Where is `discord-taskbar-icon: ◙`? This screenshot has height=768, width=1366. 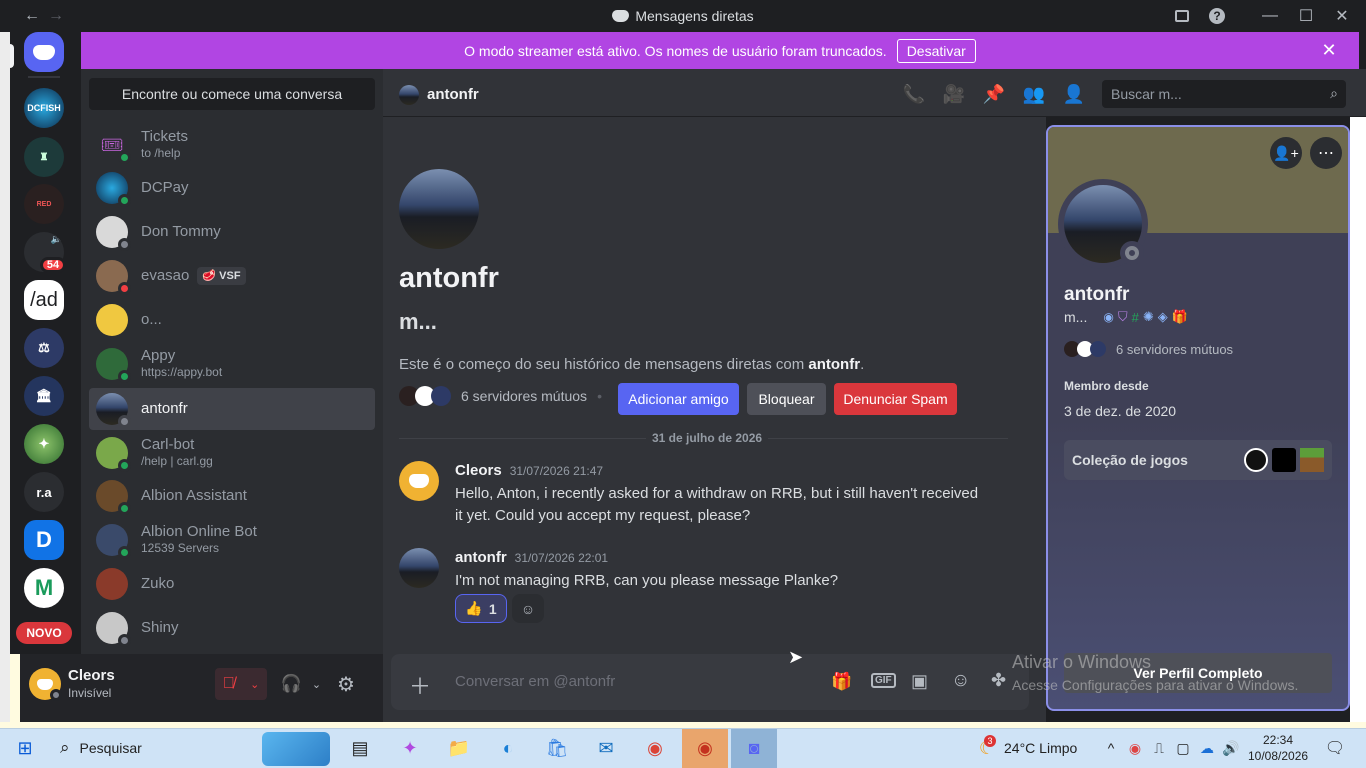 discord-taskbar-icon: ◙ is located at coordinates (754, 748).